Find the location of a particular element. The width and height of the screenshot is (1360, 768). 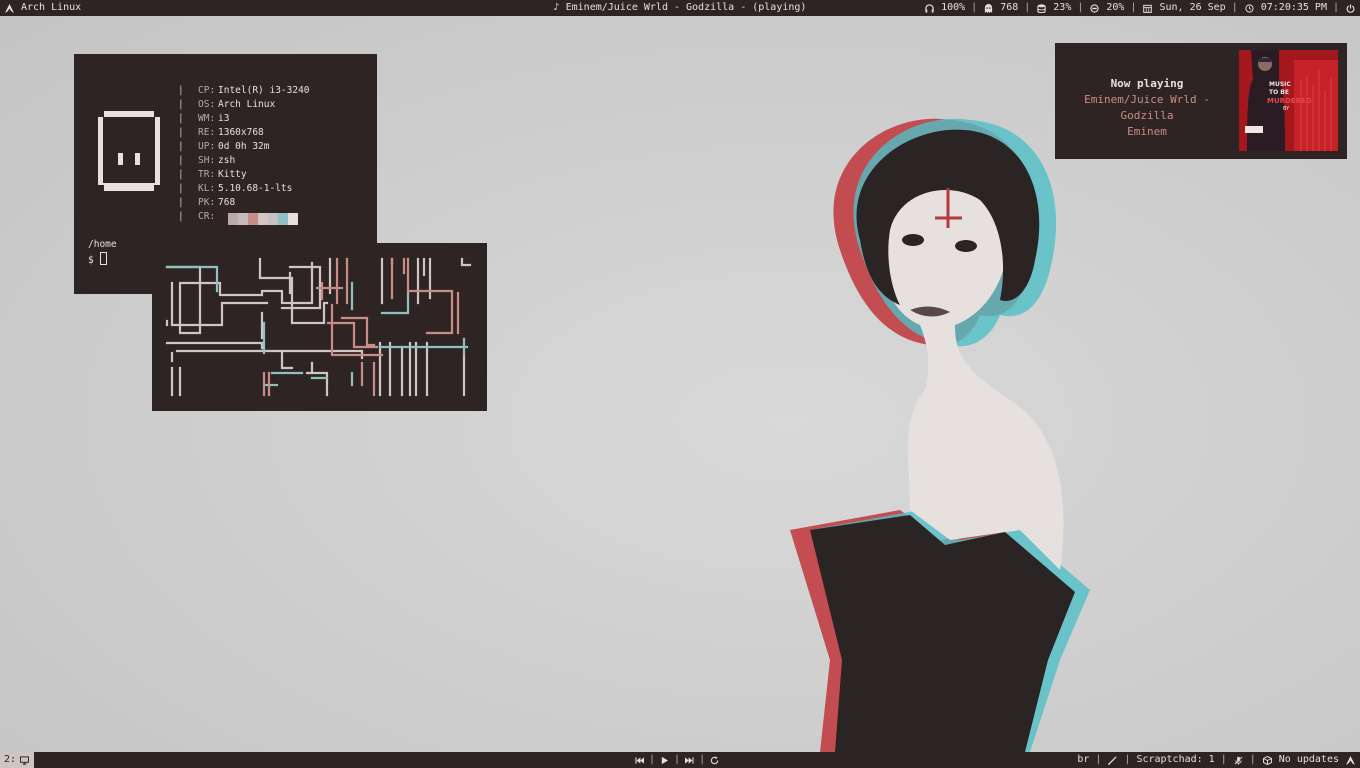

headphones-icon is located at coordinates (929, 8).